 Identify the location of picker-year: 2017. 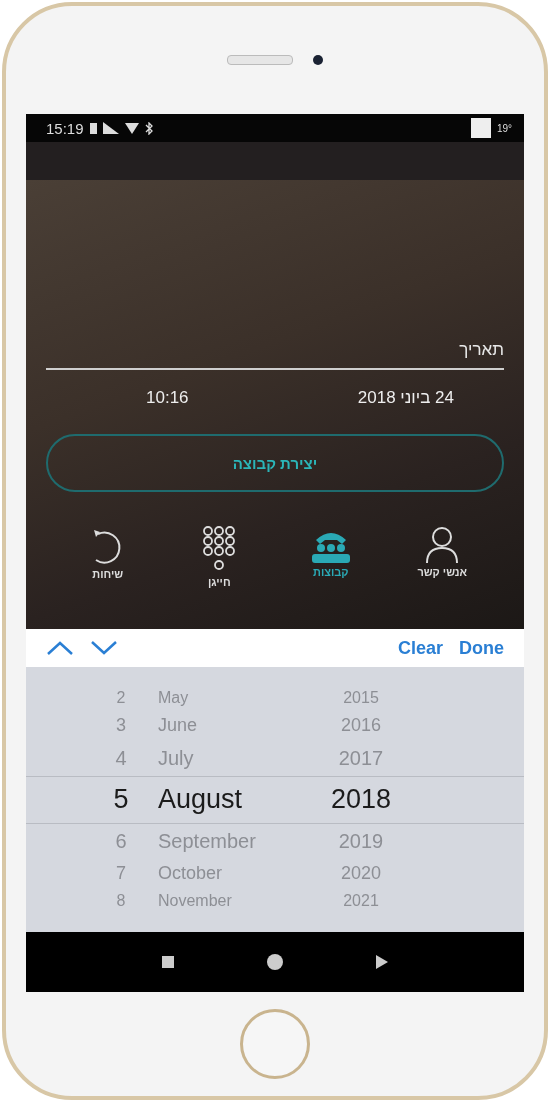
(361, 758).